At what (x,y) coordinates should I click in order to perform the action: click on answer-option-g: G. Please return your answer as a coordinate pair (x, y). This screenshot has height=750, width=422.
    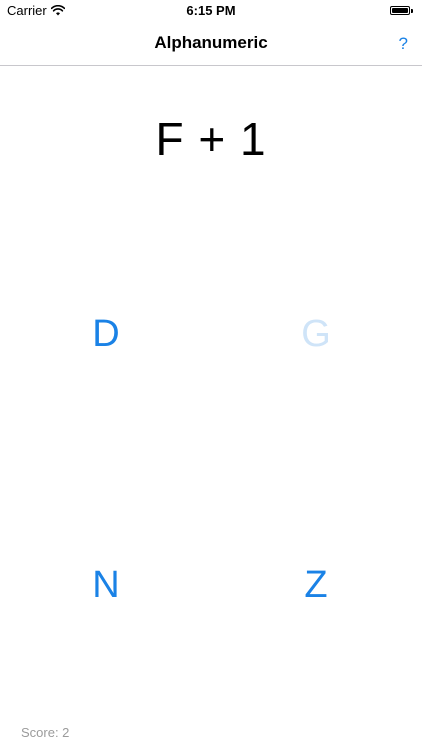
    Looking at the image, I should click on (316, 334).